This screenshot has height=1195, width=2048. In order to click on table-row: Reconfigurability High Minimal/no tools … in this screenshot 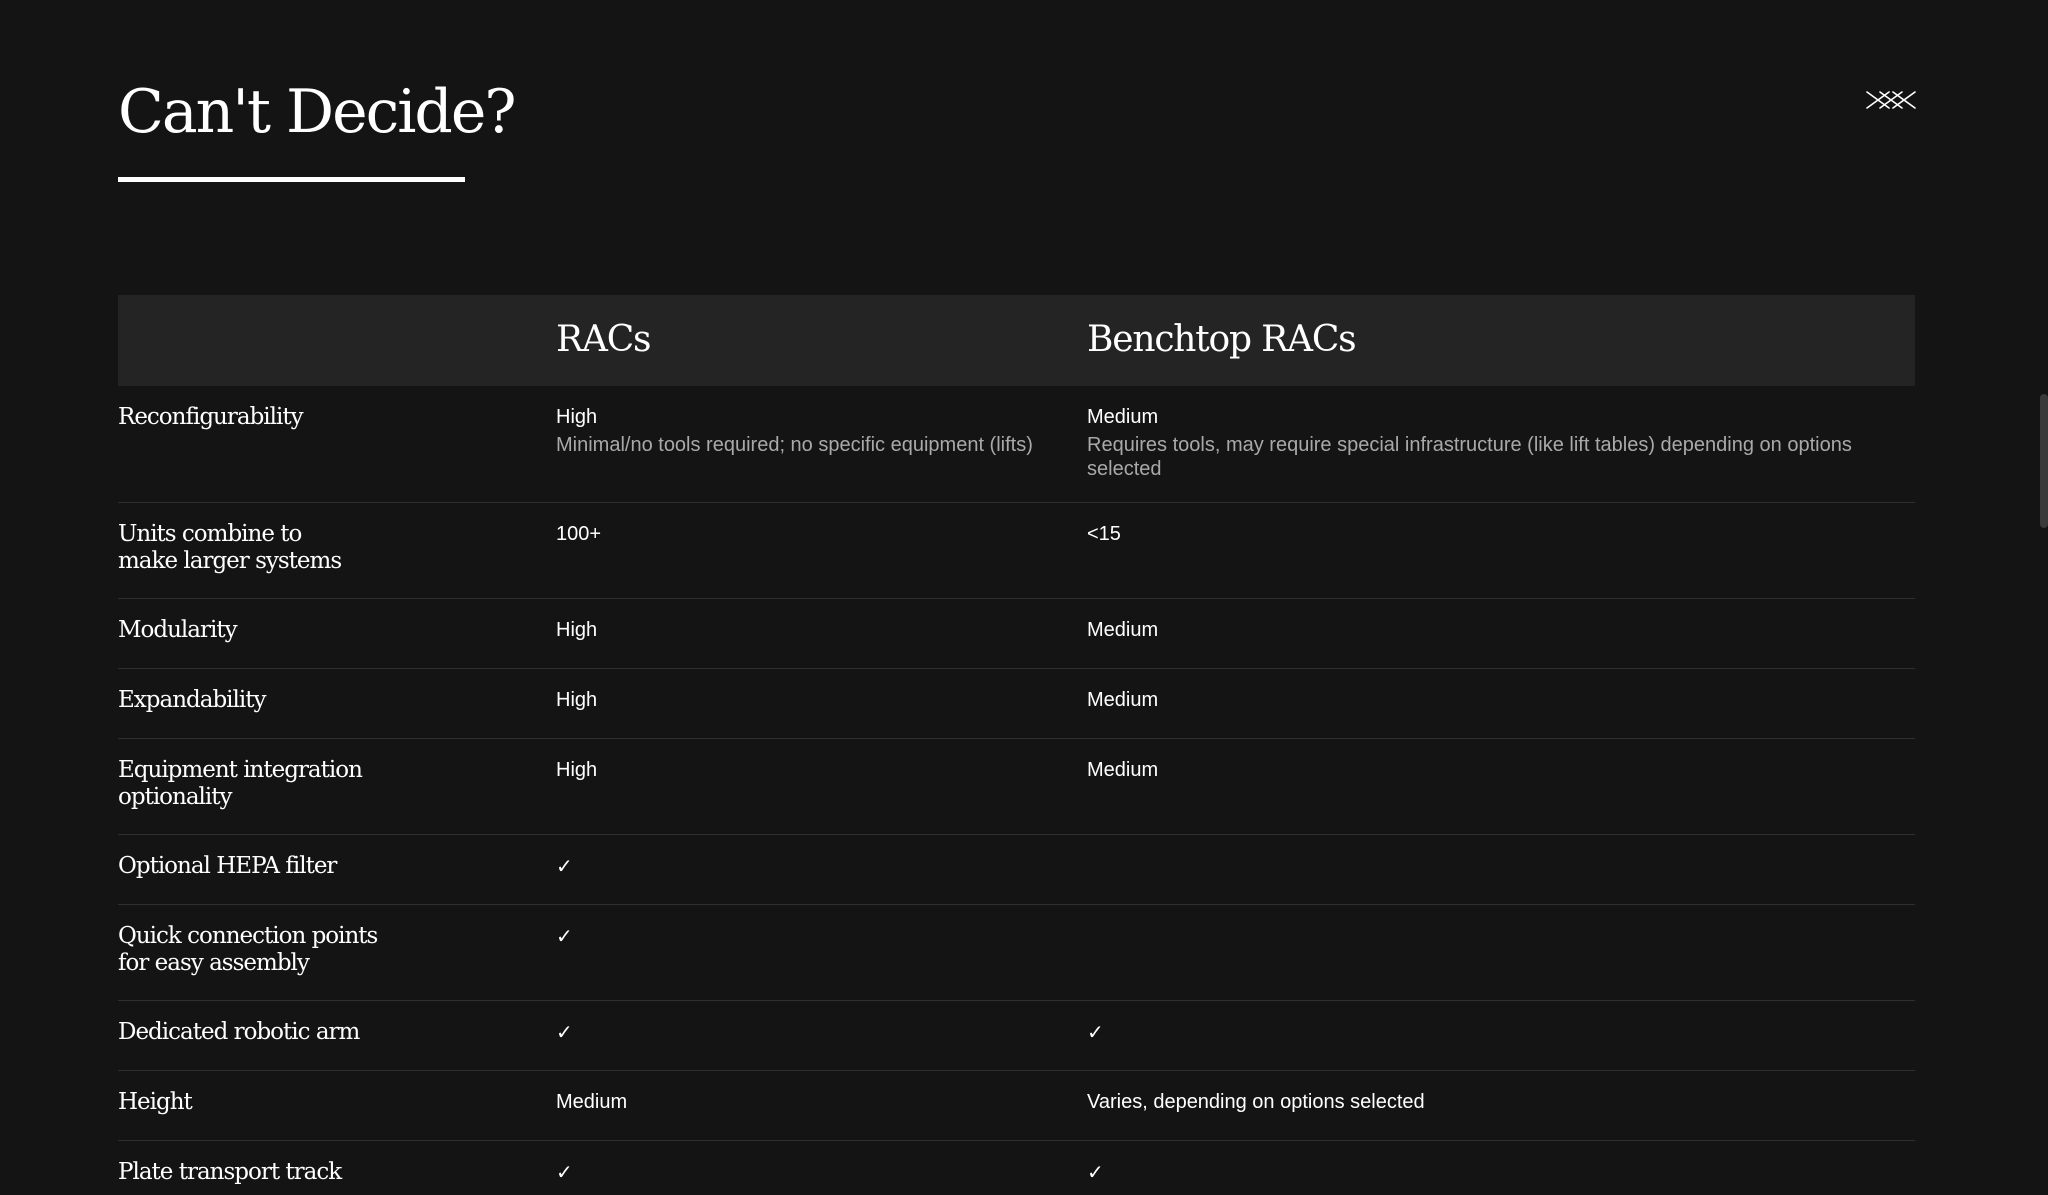, I will do `click(1016, 444)`.